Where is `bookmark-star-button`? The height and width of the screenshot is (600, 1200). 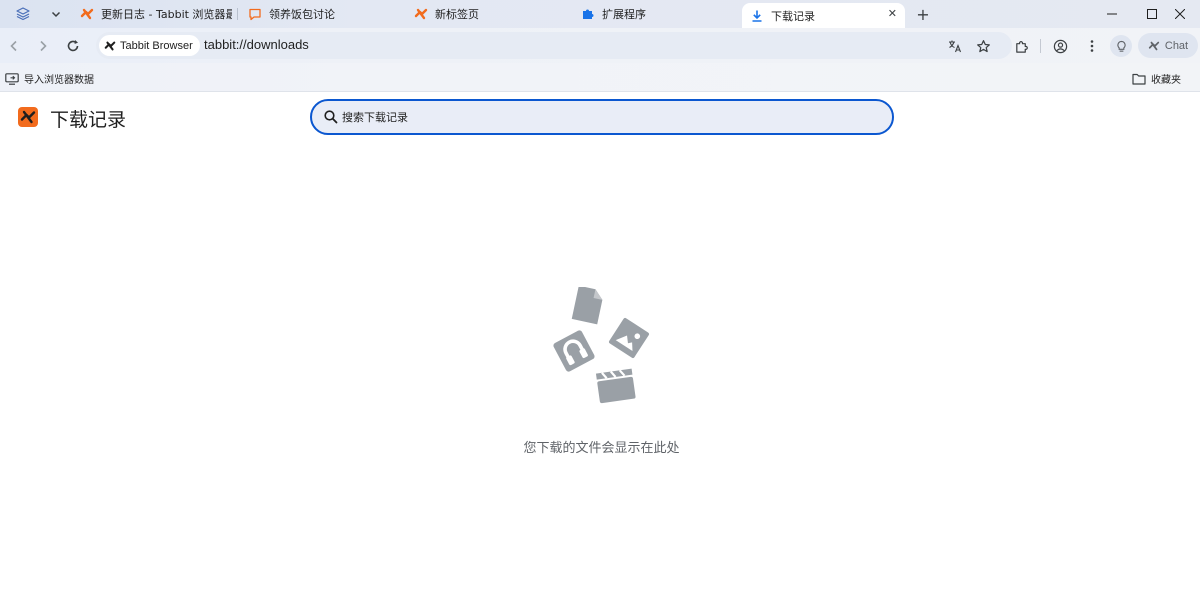 bookmark-star-button is located at coordinates (983, 46).